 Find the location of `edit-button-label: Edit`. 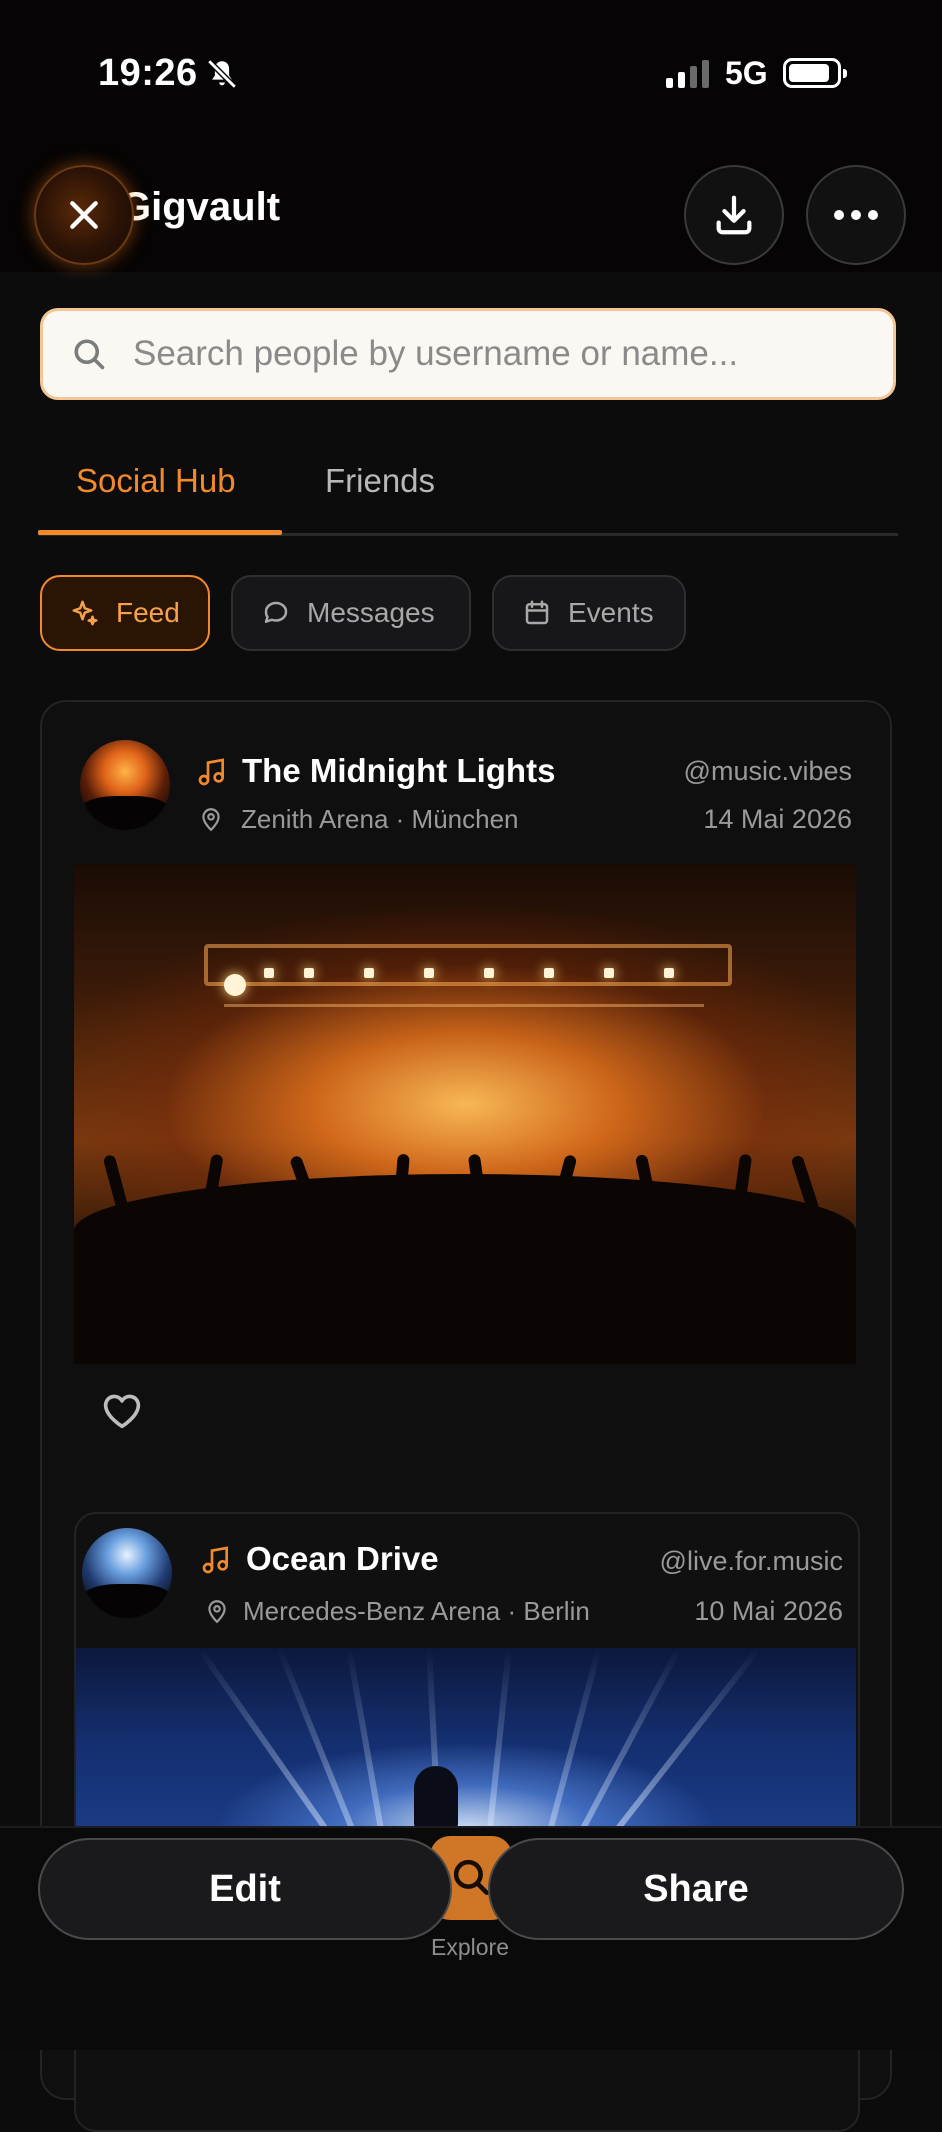

edit-button-label: Edit is located at coordinates (245, 1888).